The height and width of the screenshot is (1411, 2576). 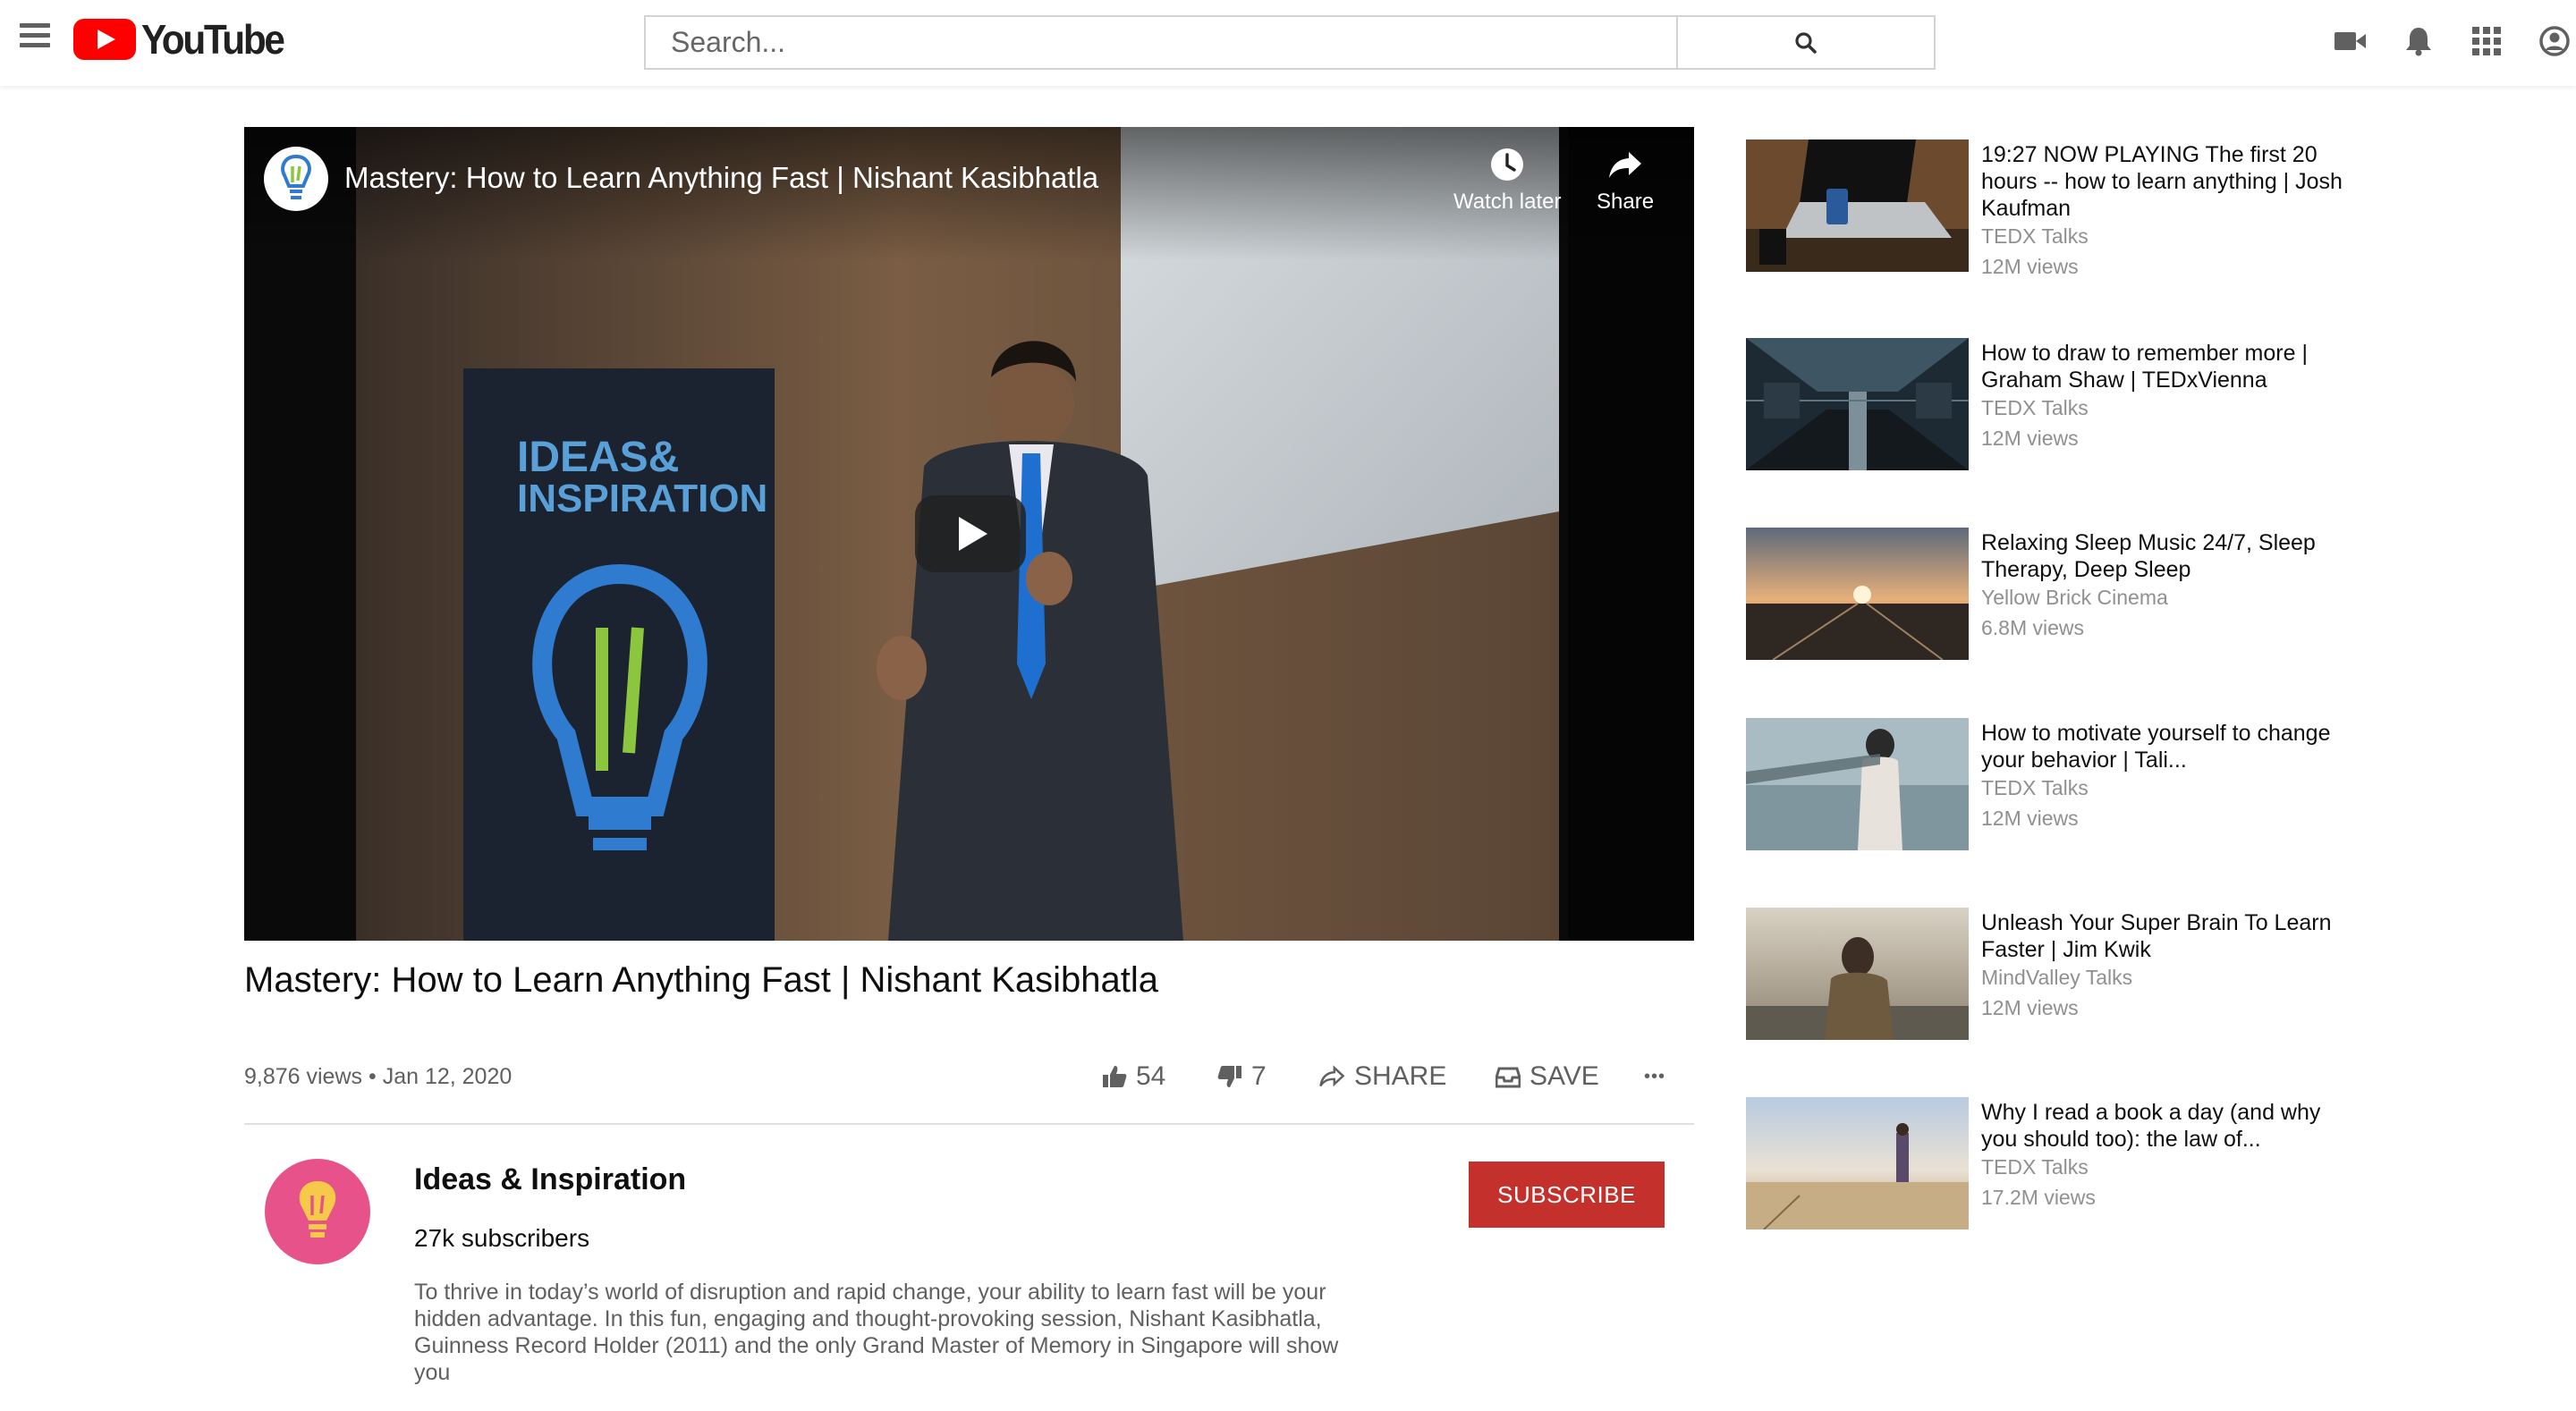 I want to click on youtube-logo: YouTube, so click(x=184, y=39).